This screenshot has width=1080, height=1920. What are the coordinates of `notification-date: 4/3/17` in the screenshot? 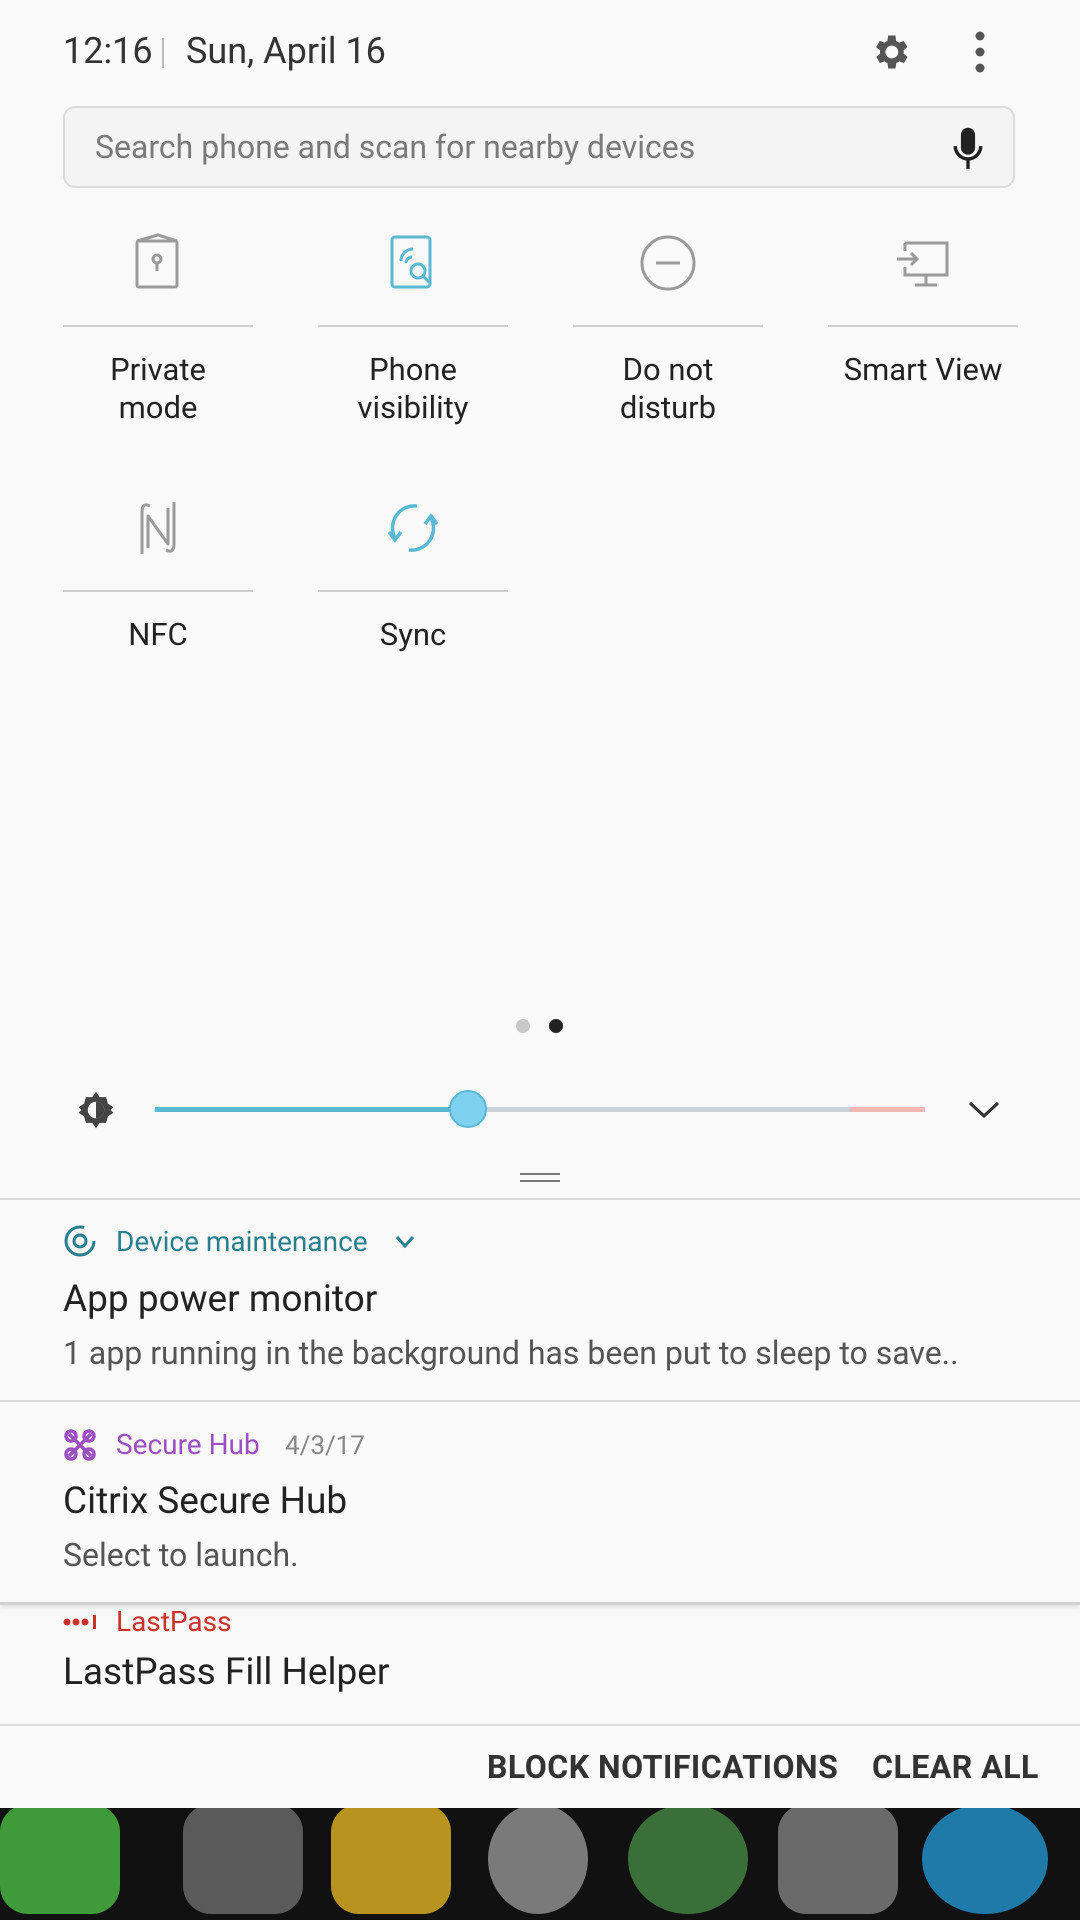 It's located at (325, 1446).